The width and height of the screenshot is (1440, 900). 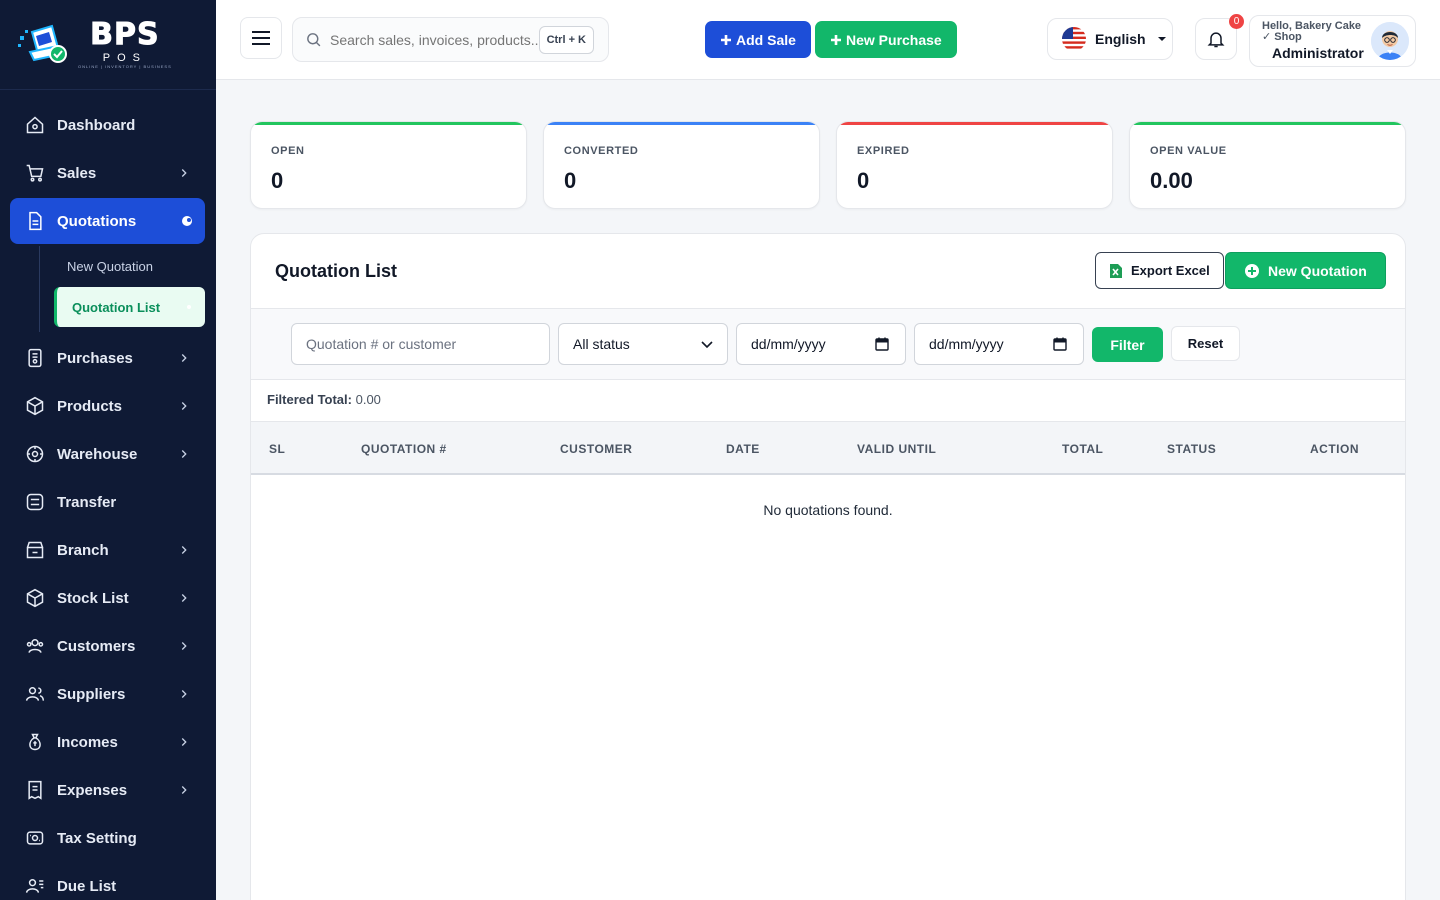 I want to click on notifications-button: 0, so click(x=1219, y=37).